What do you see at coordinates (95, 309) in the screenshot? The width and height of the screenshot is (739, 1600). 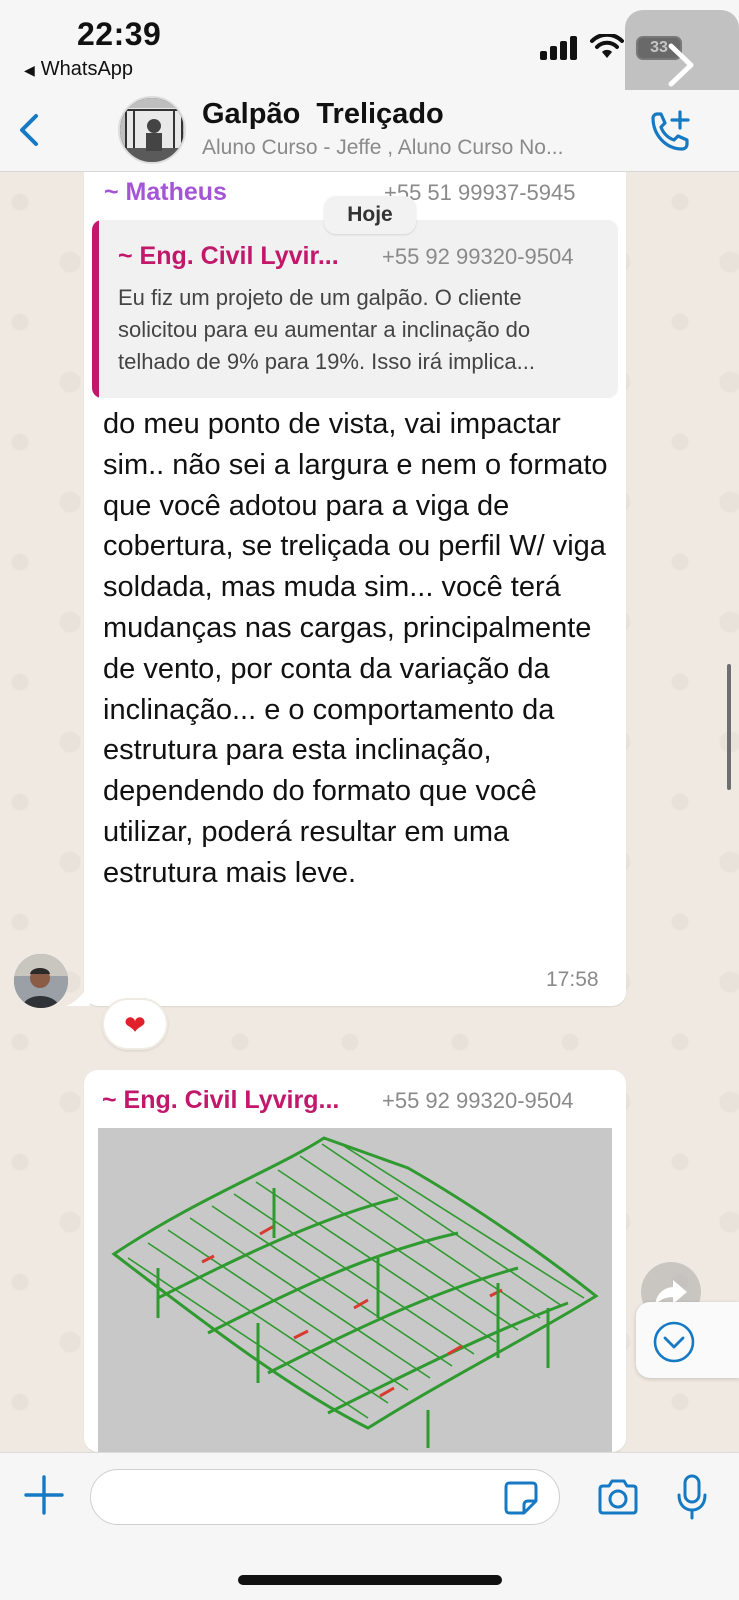 I see `quote-accent-bar` at bounding box center [95, 309].